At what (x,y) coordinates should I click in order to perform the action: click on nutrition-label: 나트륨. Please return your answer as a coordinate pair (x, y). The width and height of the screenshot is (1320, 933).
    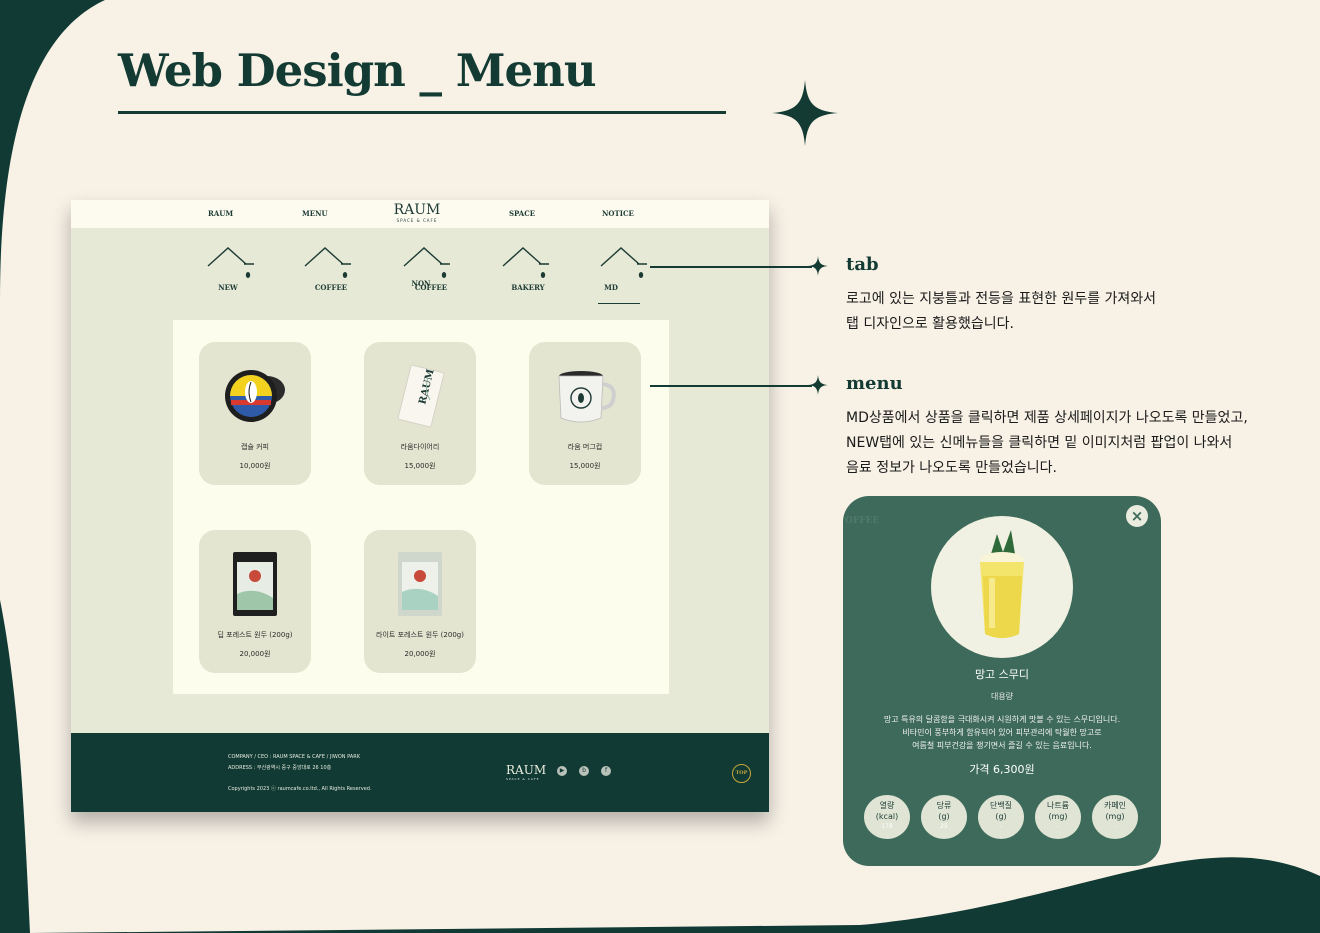
    Looking at the image, I should click on (1058, 805).